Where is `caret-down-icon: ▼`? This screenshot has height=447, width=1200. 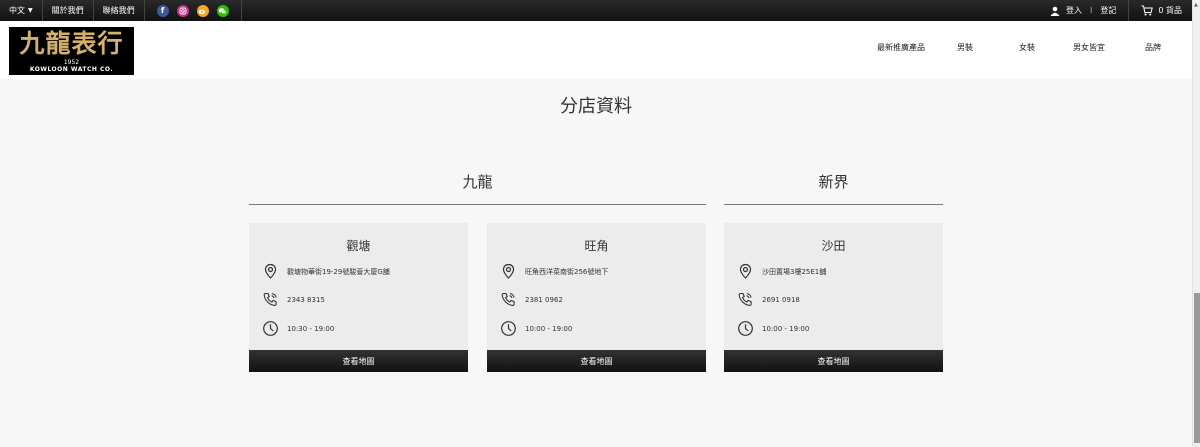 caret-down-icon: ▼ is located at coordinates (30, 10).